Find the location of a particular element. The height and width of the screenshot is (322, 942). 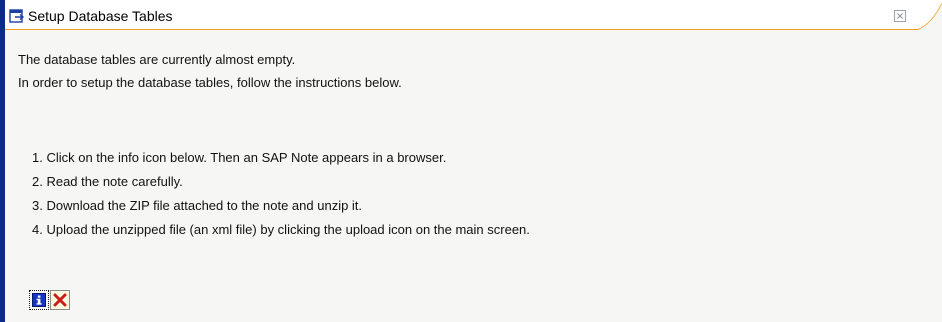

info-button is located at coordinates (39, 300).